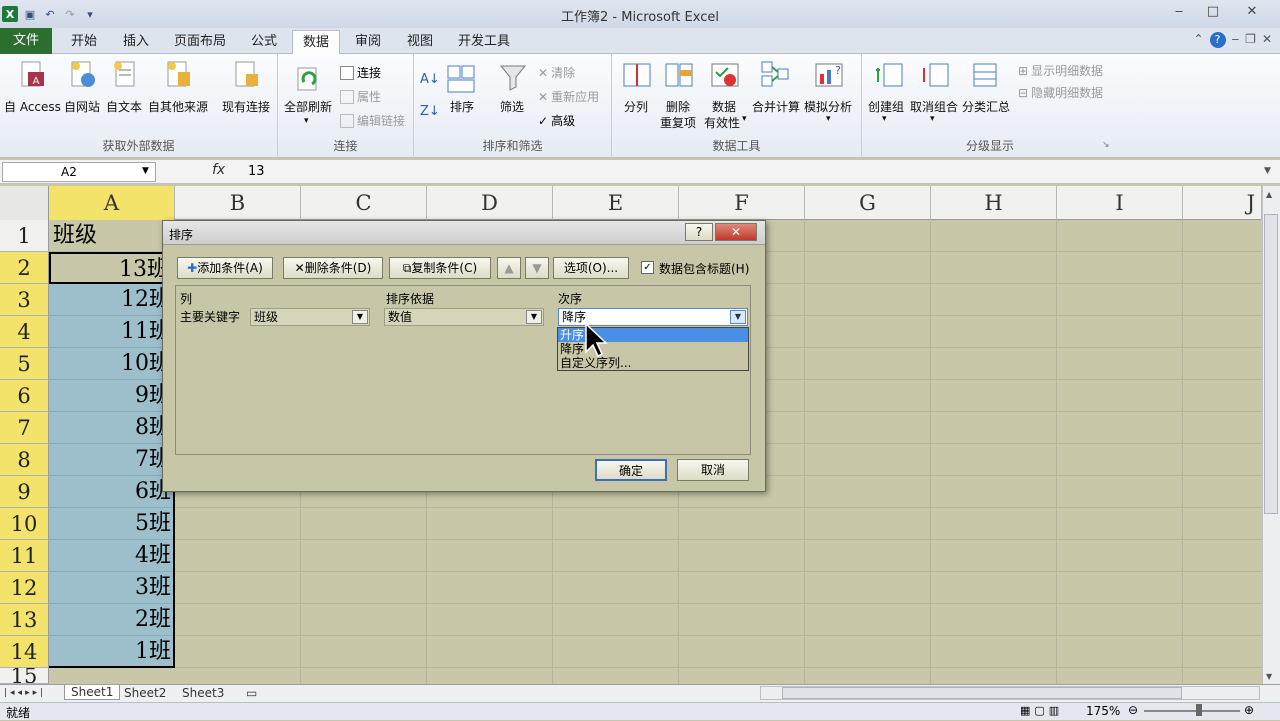 This screenshot has width=1280, height=721. I want to click on minimize-button: ‒, so click(1179, 11).